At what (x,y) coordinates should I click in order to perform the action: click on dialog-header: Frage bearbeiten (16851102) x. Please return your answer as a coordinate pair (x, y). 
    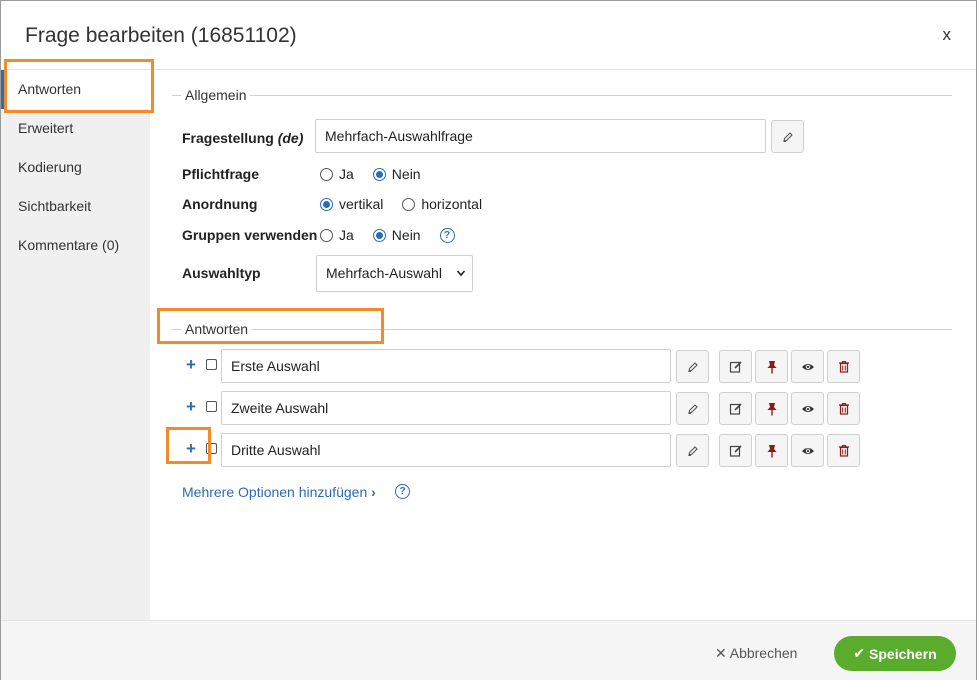
    Looking at the image, I should click on (488, 35).